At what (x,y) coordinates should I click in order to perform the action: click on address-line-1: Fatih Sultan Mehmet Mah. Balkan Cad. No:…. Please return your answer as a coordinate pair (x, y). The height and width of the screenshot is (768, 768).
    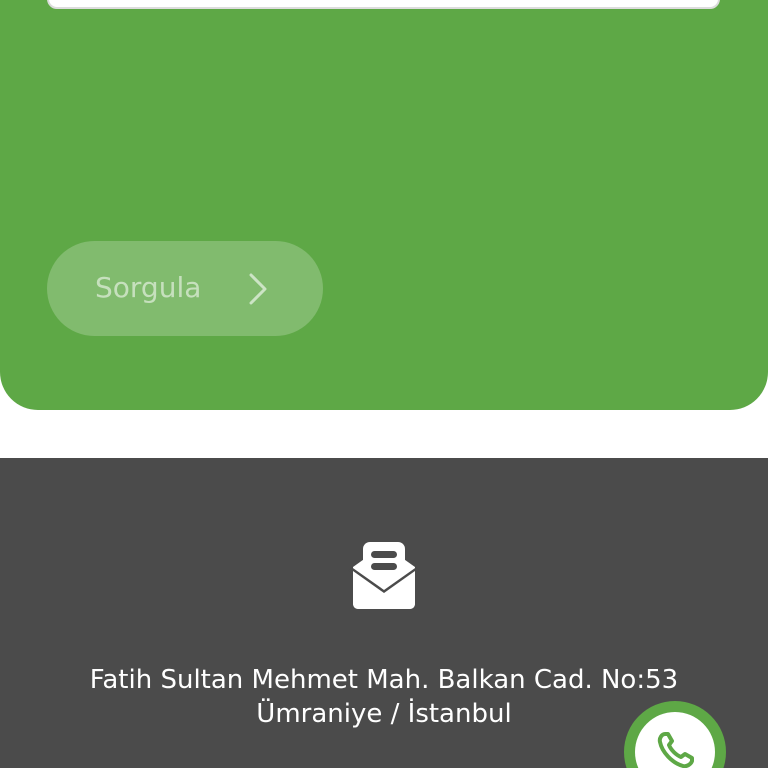
    Looking at the image, I should click on (384, 680).